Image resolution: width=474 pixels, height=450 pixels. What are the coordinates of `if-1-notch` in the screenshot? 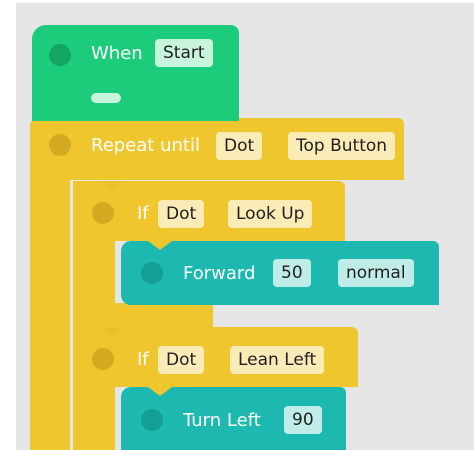 It's located at (112, 185).